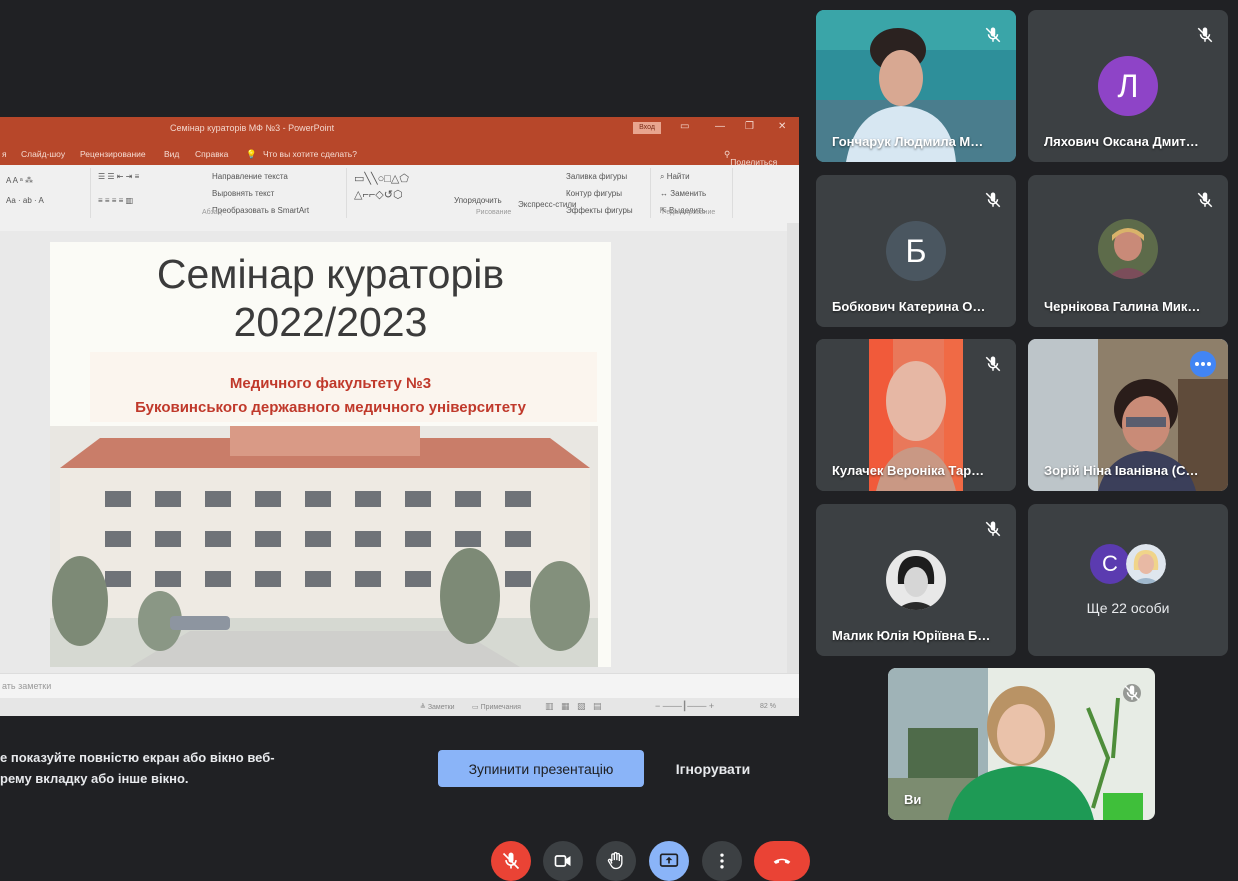 This screenshot has height=881, width=1238. I want to click on maximize-icon: ❐, so click(749, 126).